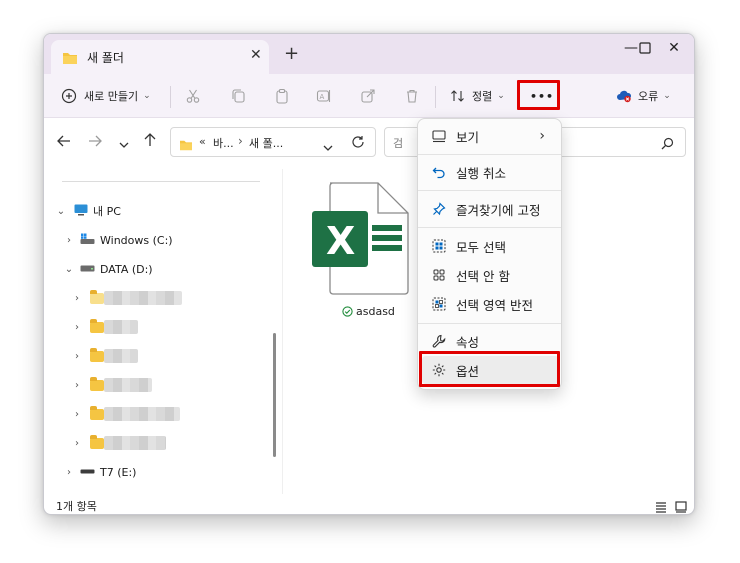 The image size is (740, 563). I want to click on svg-text: A, so click(322, 97).